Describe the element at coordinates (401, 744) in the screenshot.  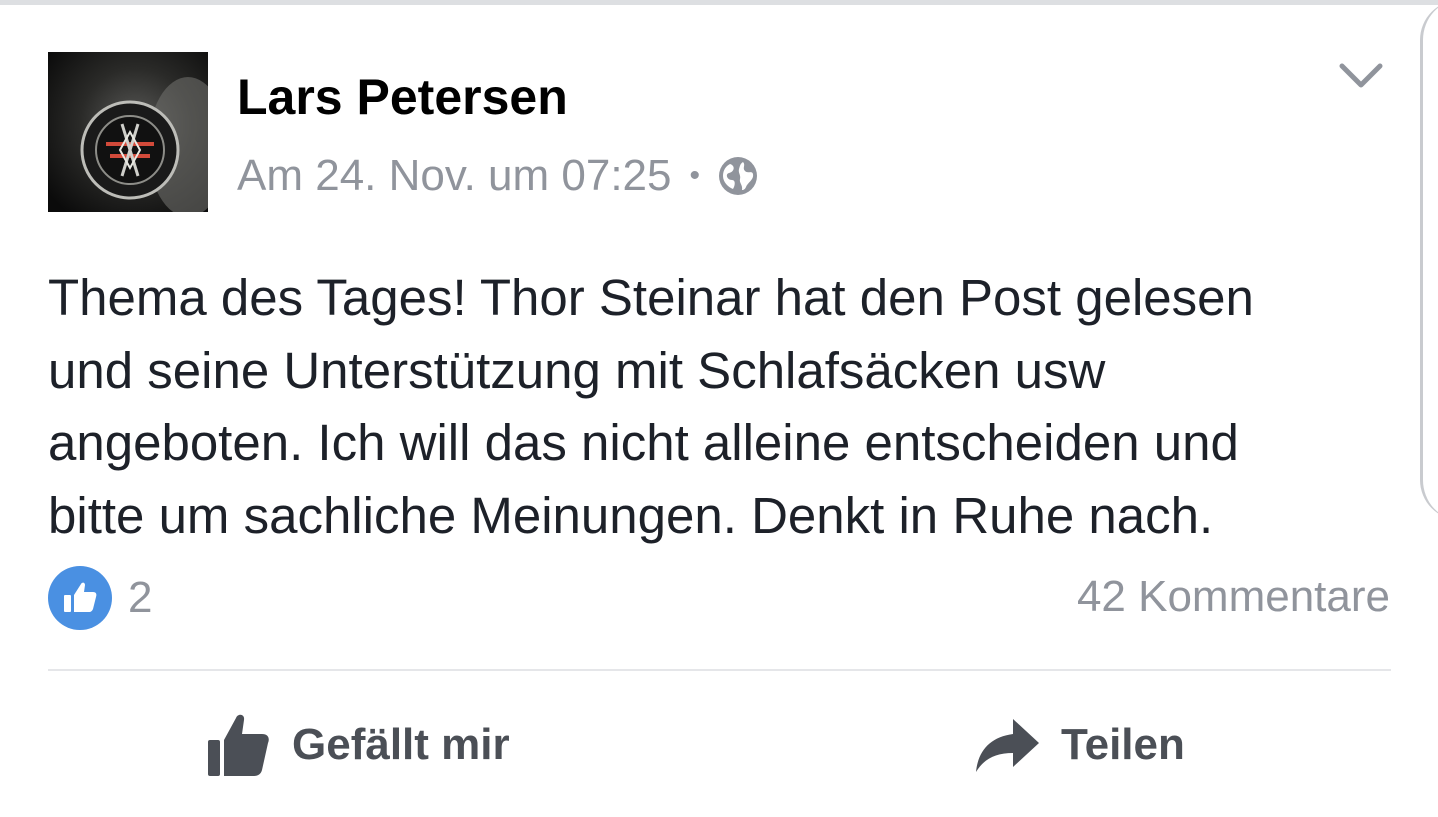
I see `like-button-label: Gefällt mir` at that location.